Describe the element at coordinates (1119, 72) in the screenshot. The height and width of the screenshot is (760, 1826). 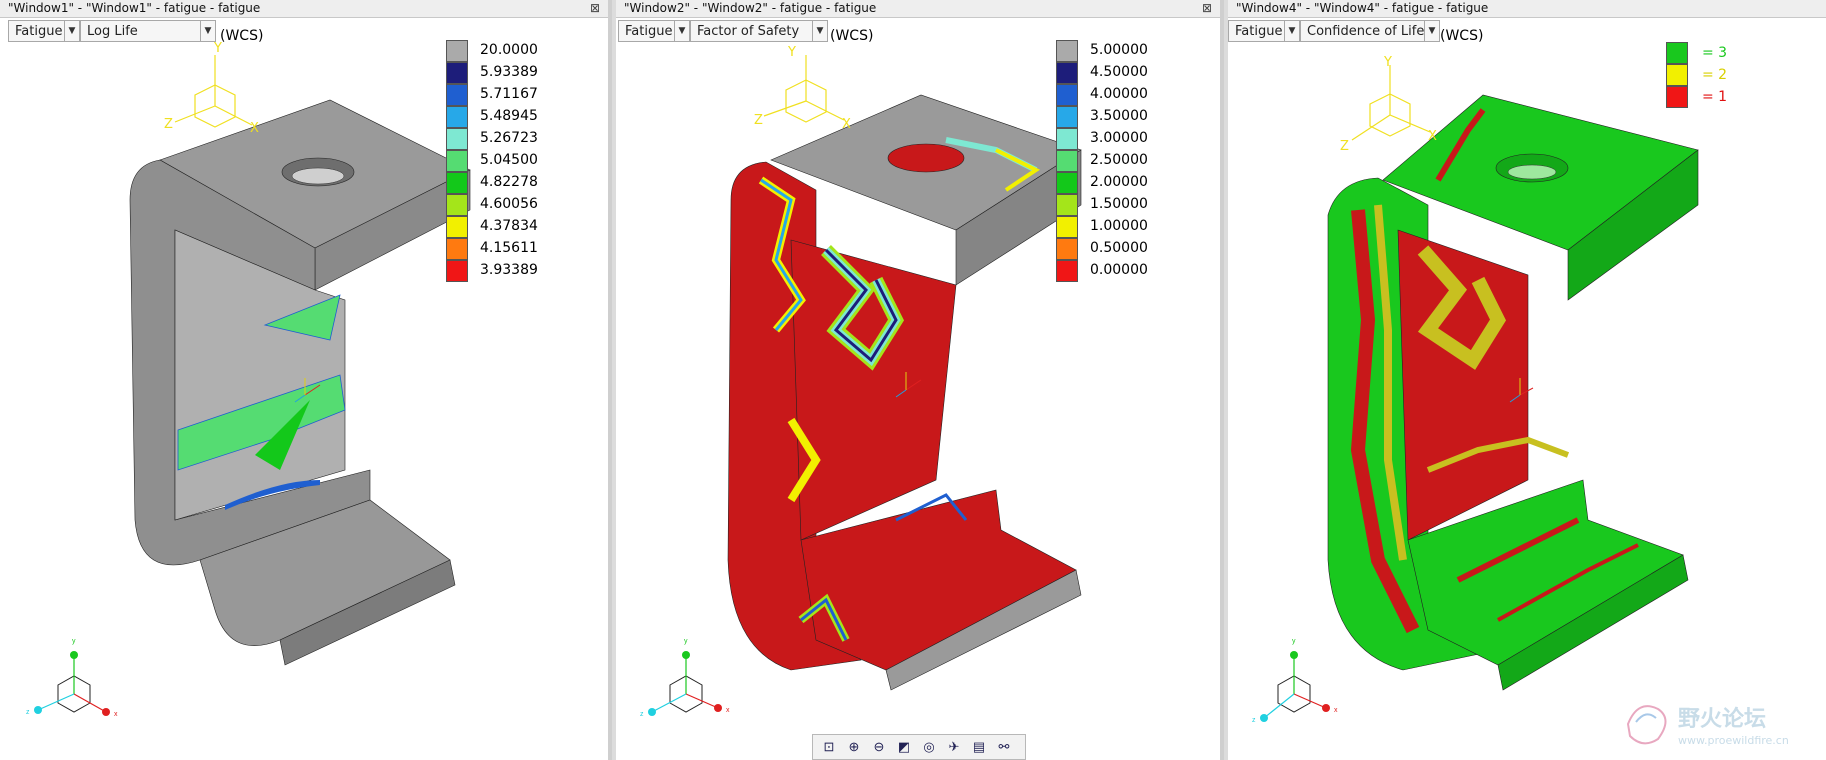
I see `legend-value: 4.50000` at that location.